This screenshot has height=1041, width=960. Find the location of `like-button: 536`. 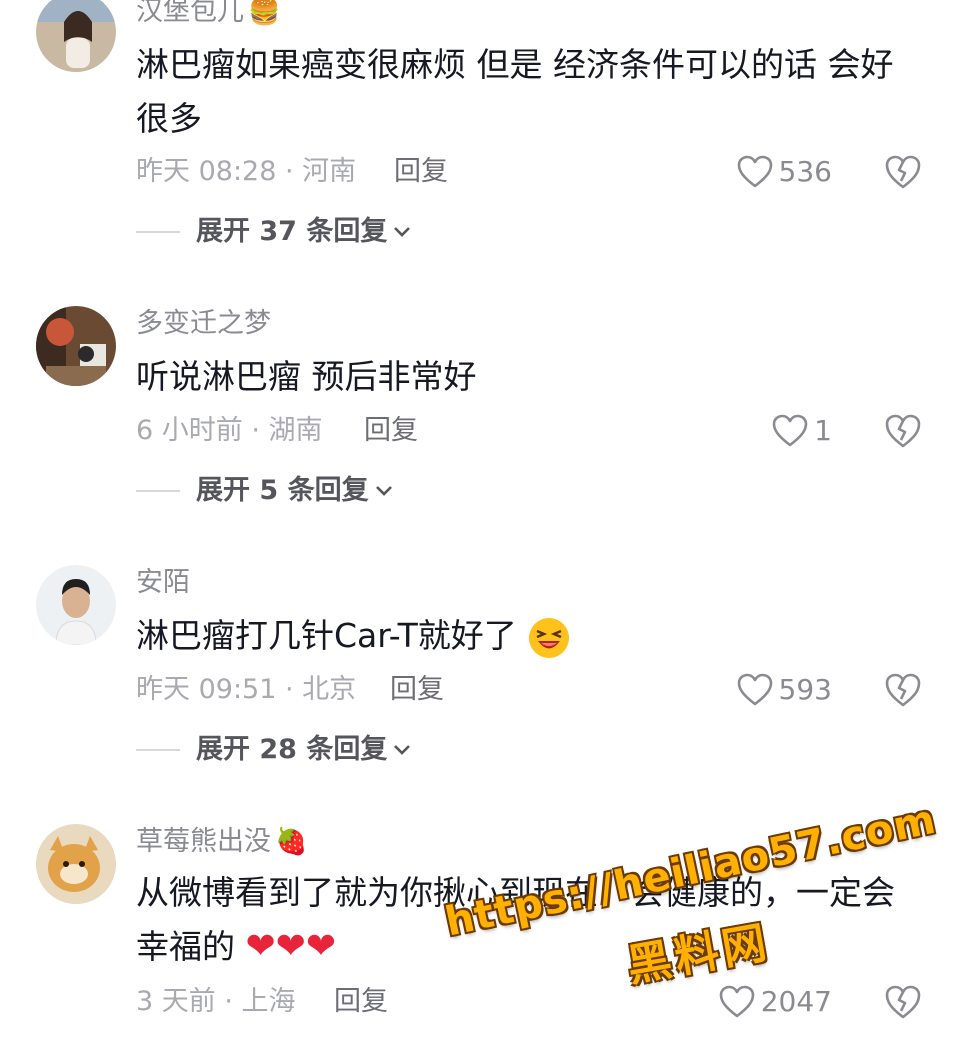

like-button: 536 is located at coordinates (784, 172).